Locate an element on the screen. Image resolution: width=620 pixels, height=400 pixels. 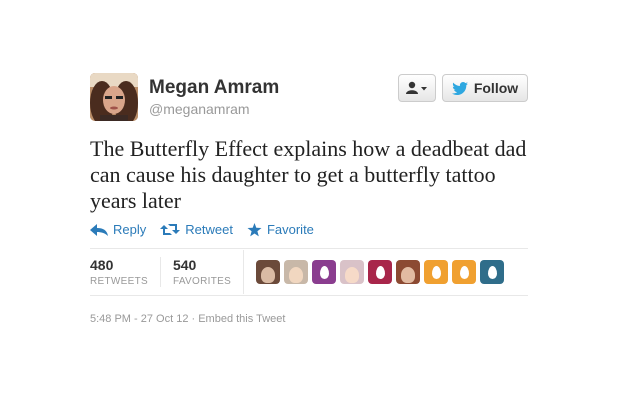
follow-button: Follow is located at coordinates (485, 88).